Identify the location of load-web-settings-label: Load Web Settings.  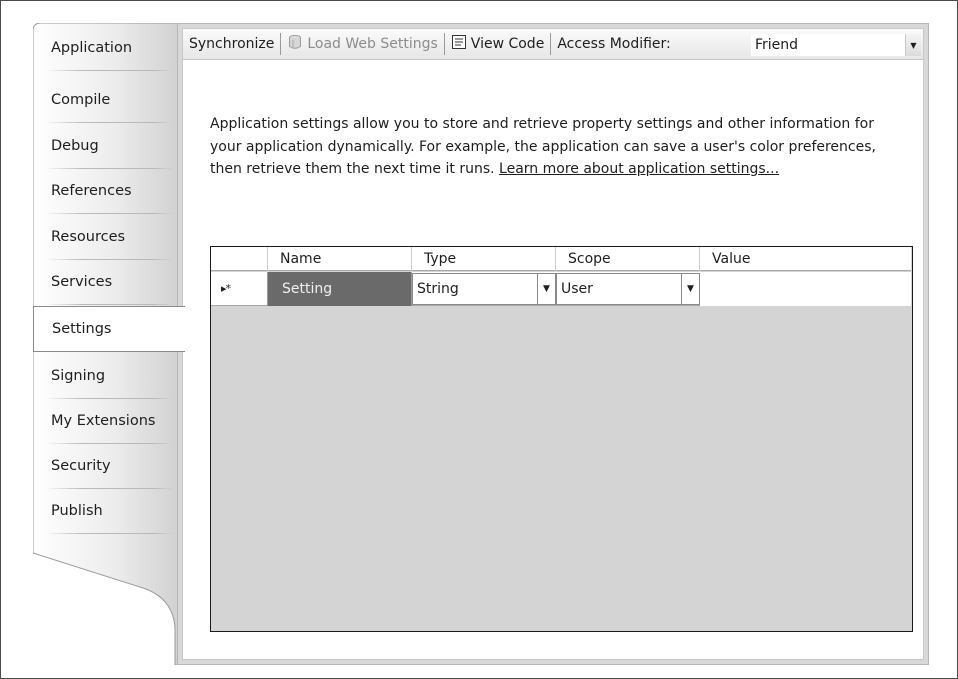
(372, 44).